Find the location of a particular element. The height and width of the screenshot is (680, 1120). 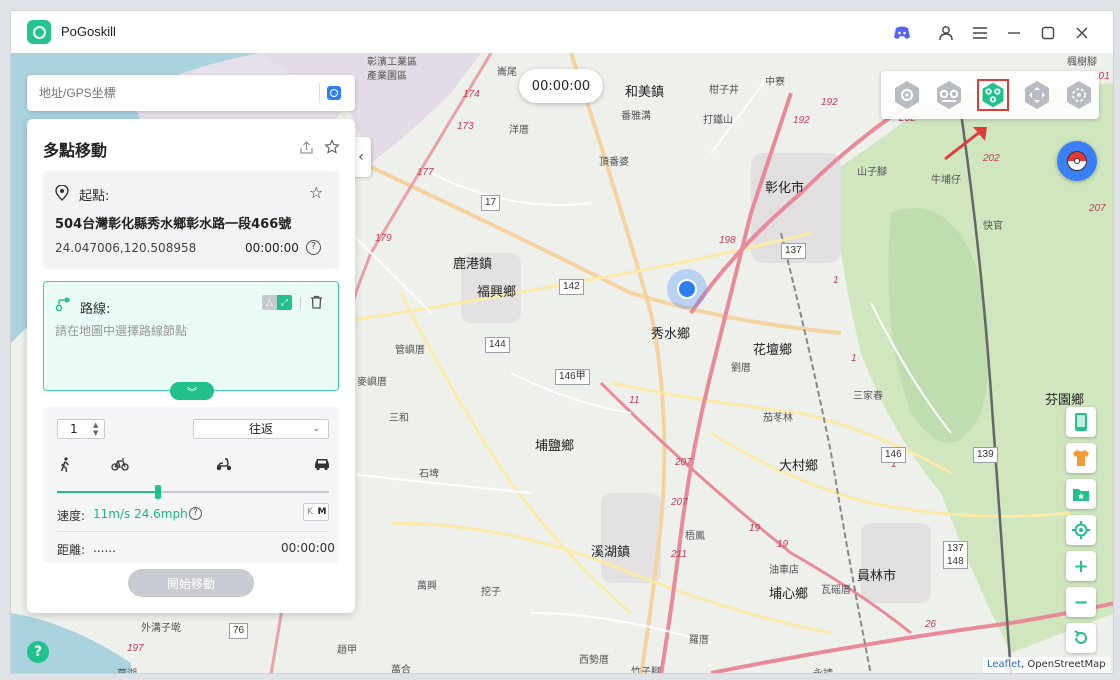

place-label: 趙甲 is located at coordinates (347, 650).